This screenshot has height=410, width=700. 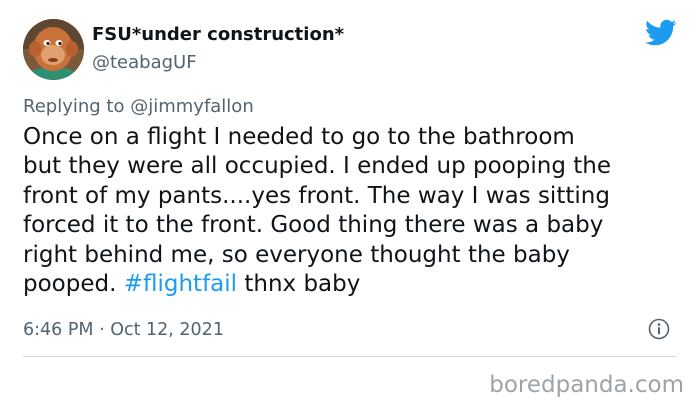 I want to click on watermark: boredpanda.com, so click(x=586, y=385).